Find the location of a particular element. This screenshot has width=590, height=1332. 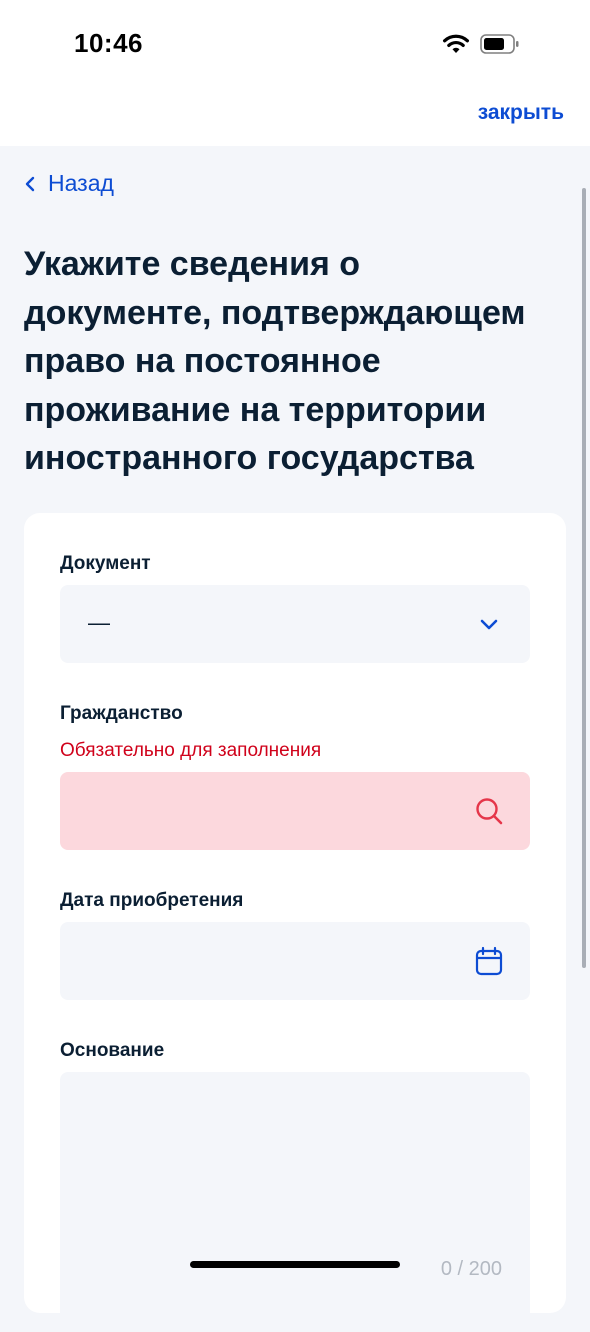

chevron-down-icon is located at coordinates (489, 624).